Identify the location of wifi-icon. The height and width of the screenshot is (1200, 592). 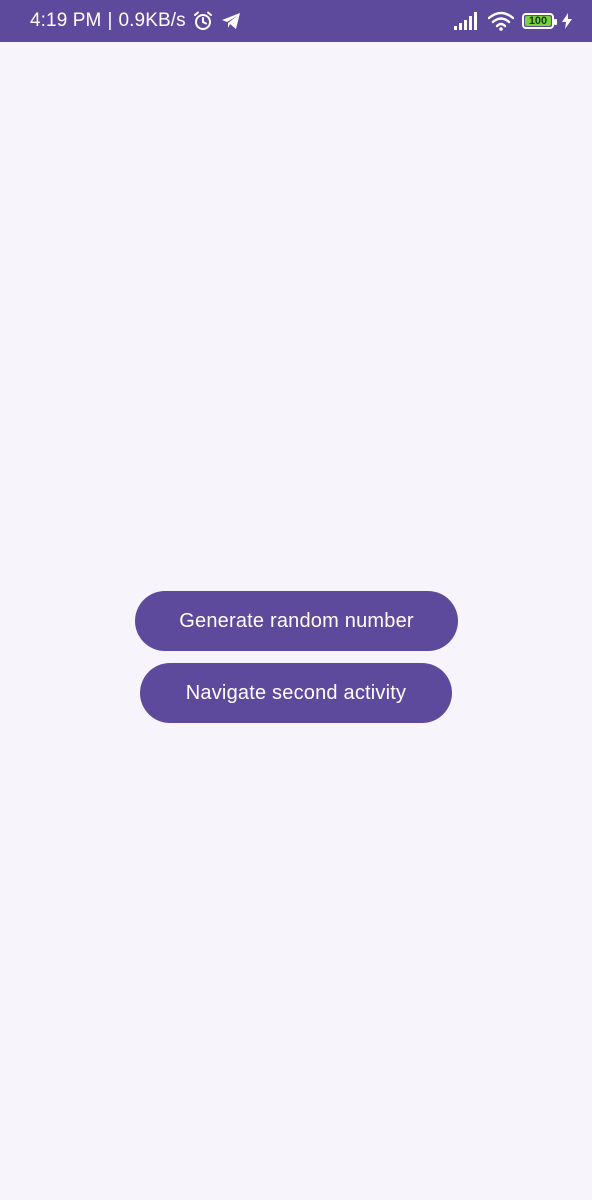
(501, 21).